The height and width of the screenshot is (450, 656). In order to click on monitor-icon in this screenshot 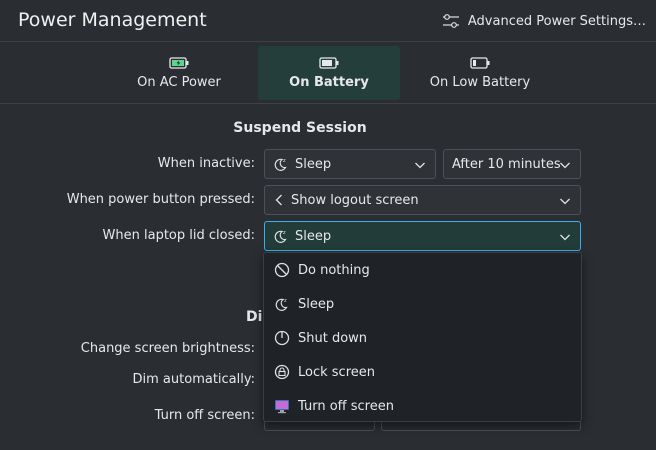, I will do `click(282, 406)`.